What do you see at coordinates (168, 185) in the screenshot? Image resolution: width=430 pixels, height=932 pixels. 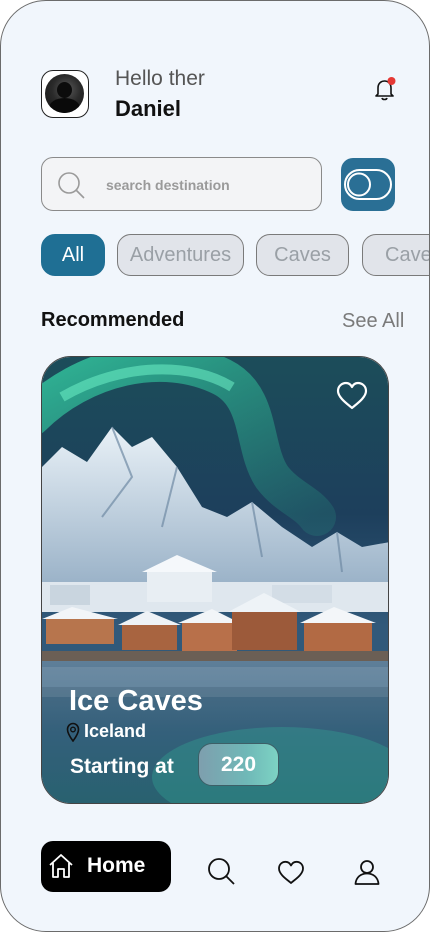 I see `search-placeholder: search destination` at bounding box center [168, 185].